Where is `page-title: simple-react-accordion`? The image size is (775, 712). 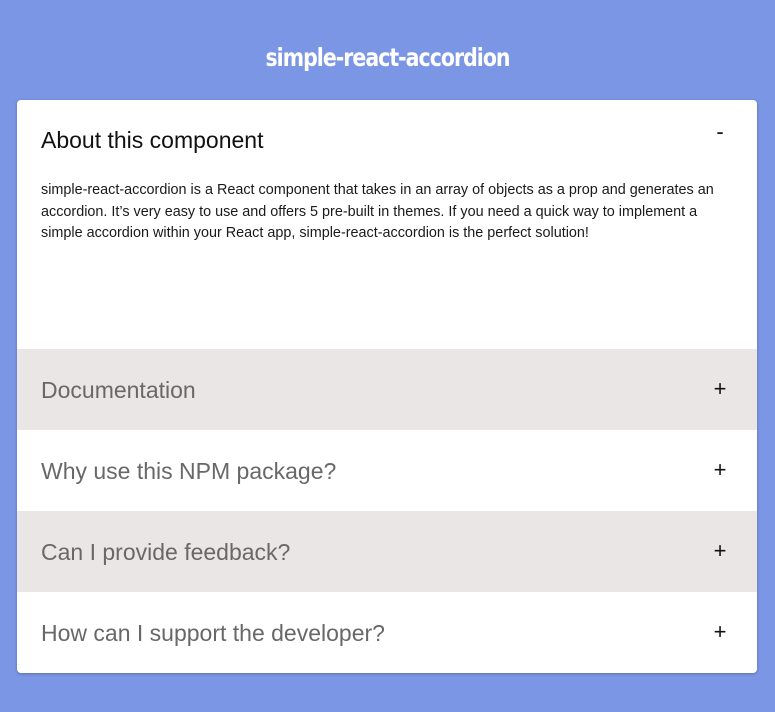 page-title: simple-react-accordion is located at coordinates (387, 57).